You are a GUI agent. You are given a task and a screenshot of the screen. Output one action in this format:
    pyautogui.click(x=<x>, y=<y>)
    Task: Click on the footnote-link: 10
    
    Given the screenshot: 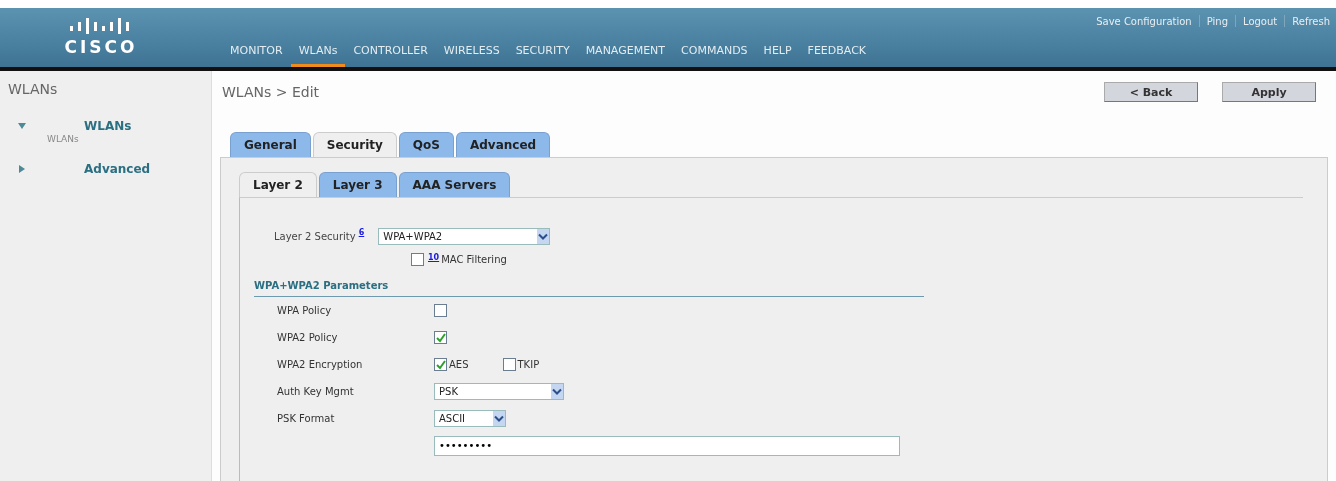 What is the action you would take?
    pyautogui.click(x=434, y=257)
    